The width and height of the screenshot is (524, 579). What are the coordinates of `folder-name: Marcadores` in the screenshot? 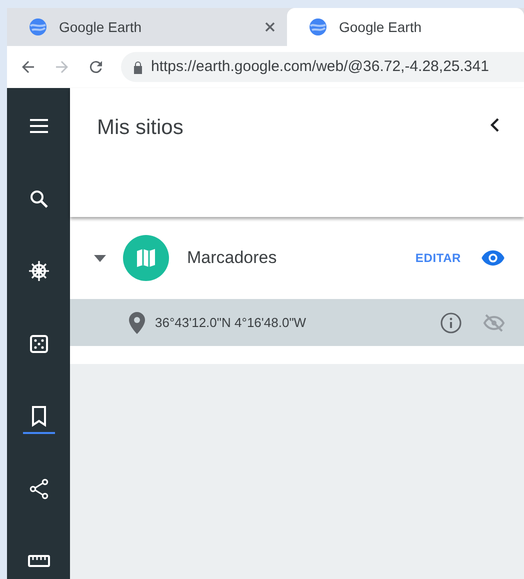 It's located at (232, 258).